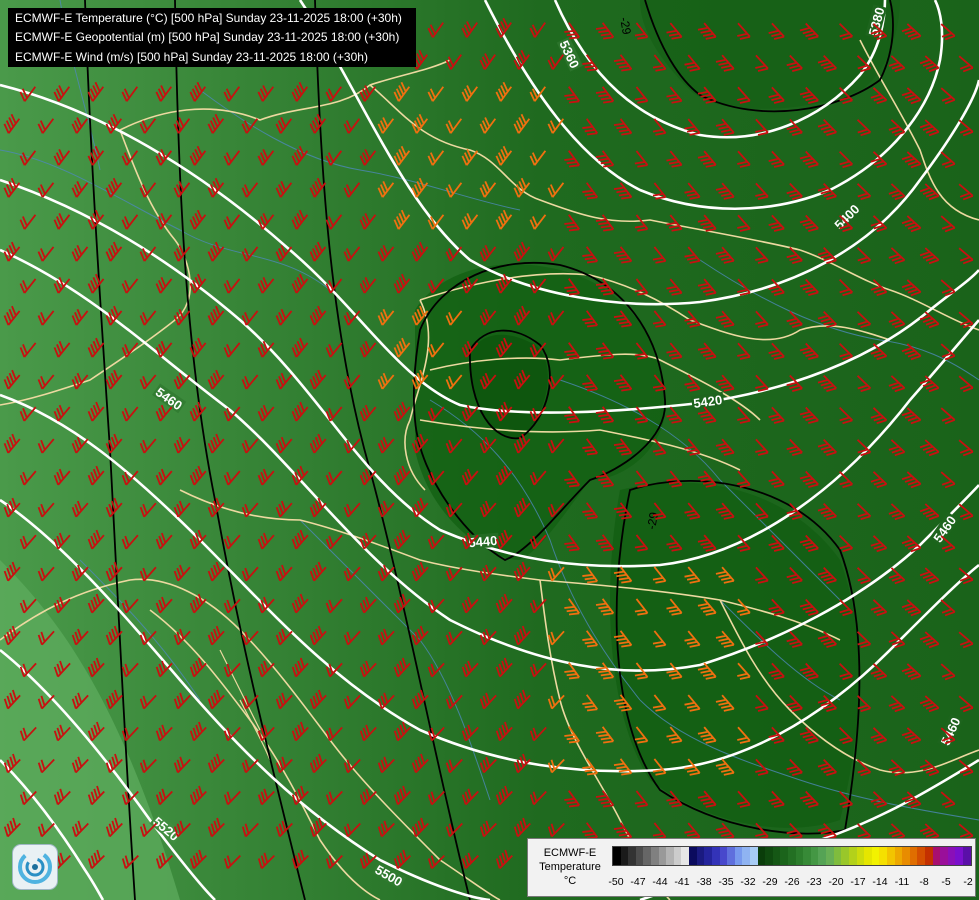 This screenshot has height=900, width=979. I want to click on legend-tick-label: -14, so click(880, 882).